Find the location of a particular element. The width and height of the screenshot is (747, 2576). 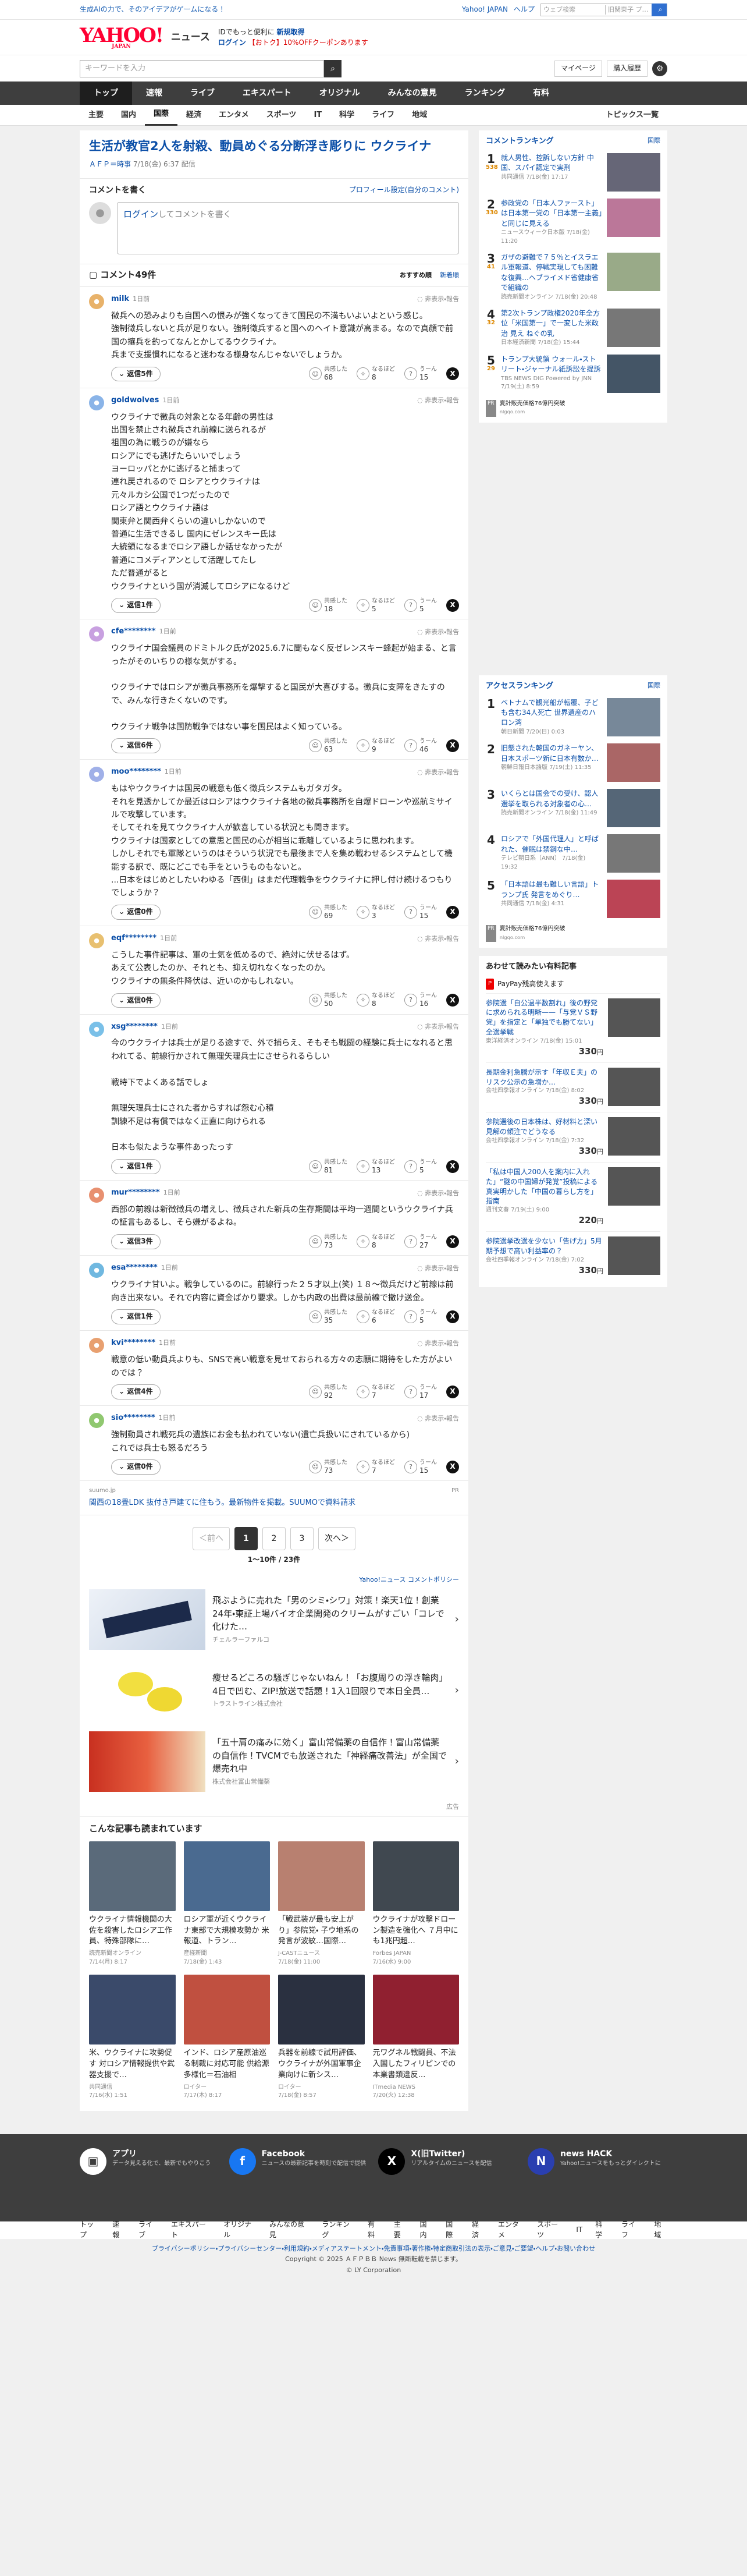

pager-page-1: 1 is located at coordinates (246, 1538).